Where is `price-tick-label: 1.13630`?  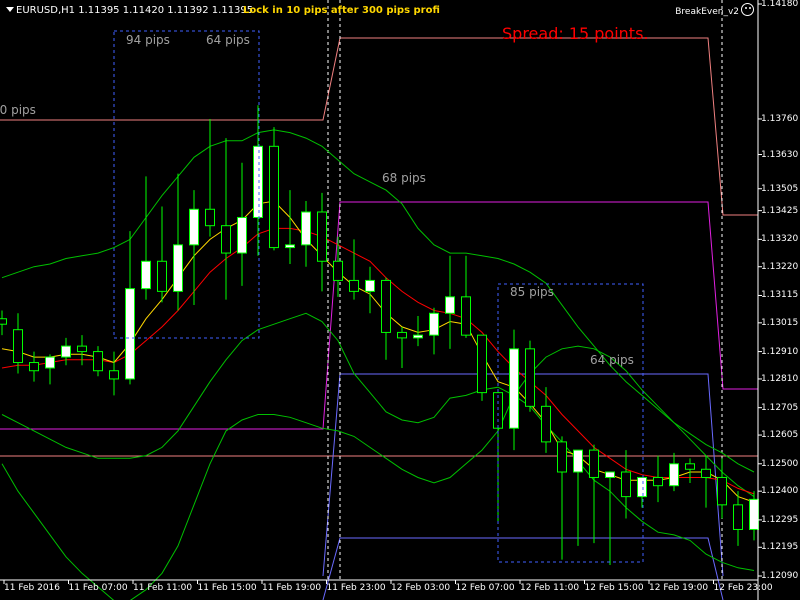 price-tick-label: 1.13630 is located at coordinates (780, 154).